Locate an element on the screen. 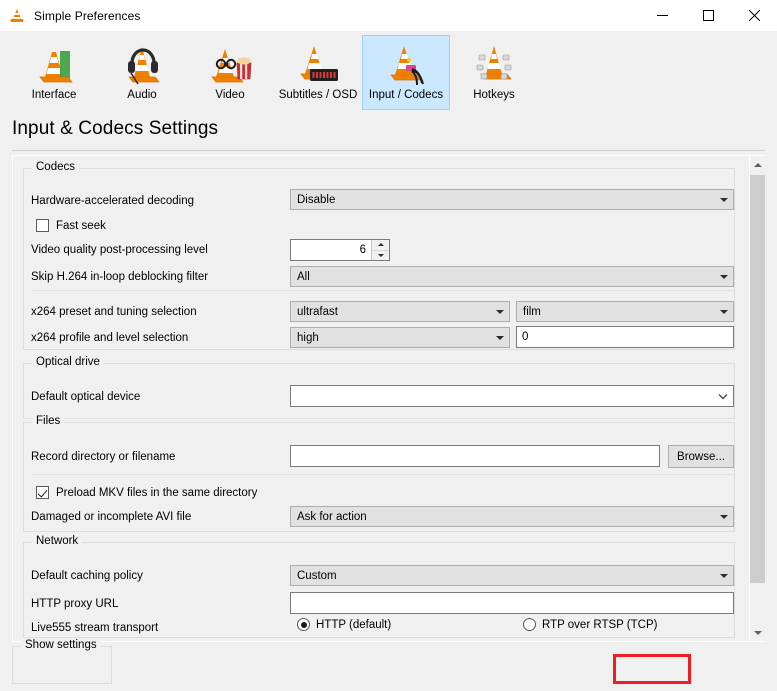 The height and width of the screenshot is (691, 777). label-hardware-decoding: Hardware-accelerated decoding is located at coordinates (113, 201).